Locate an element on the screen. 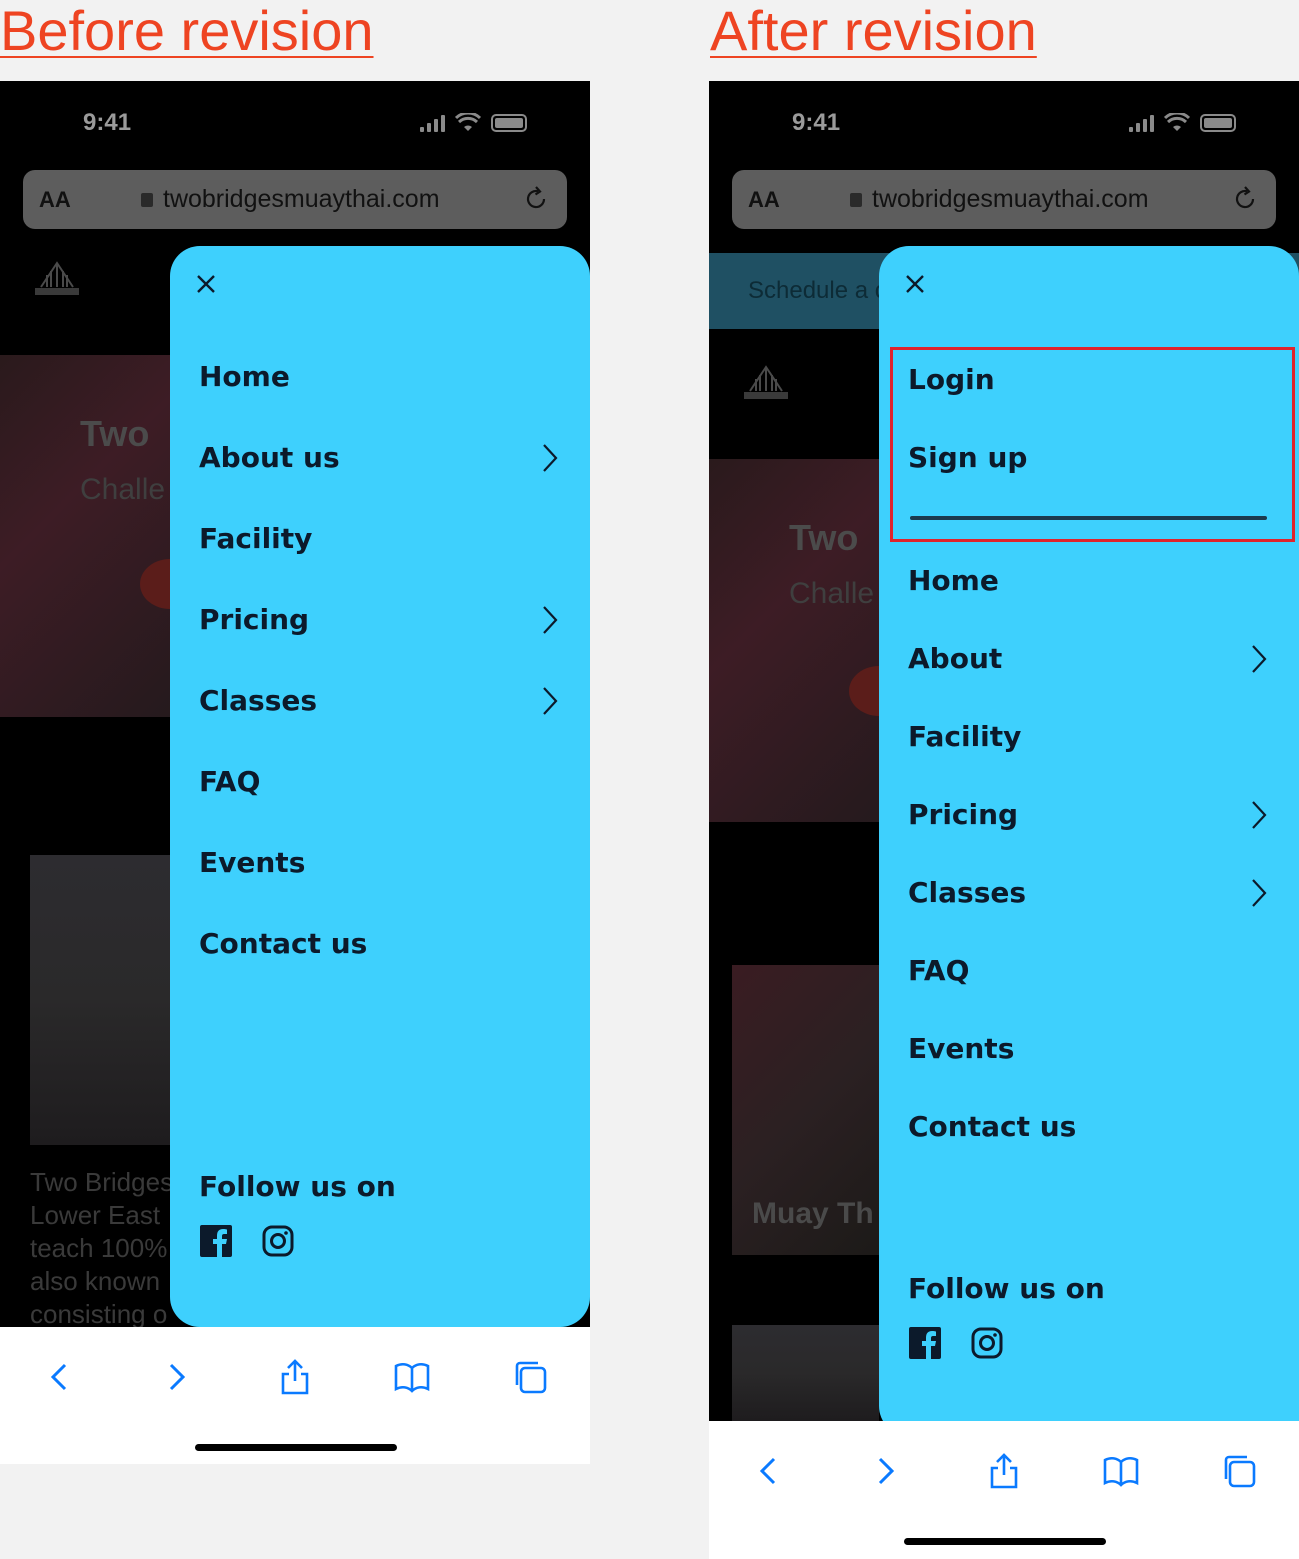  highlight-box is located at coordinates (1092, 444).